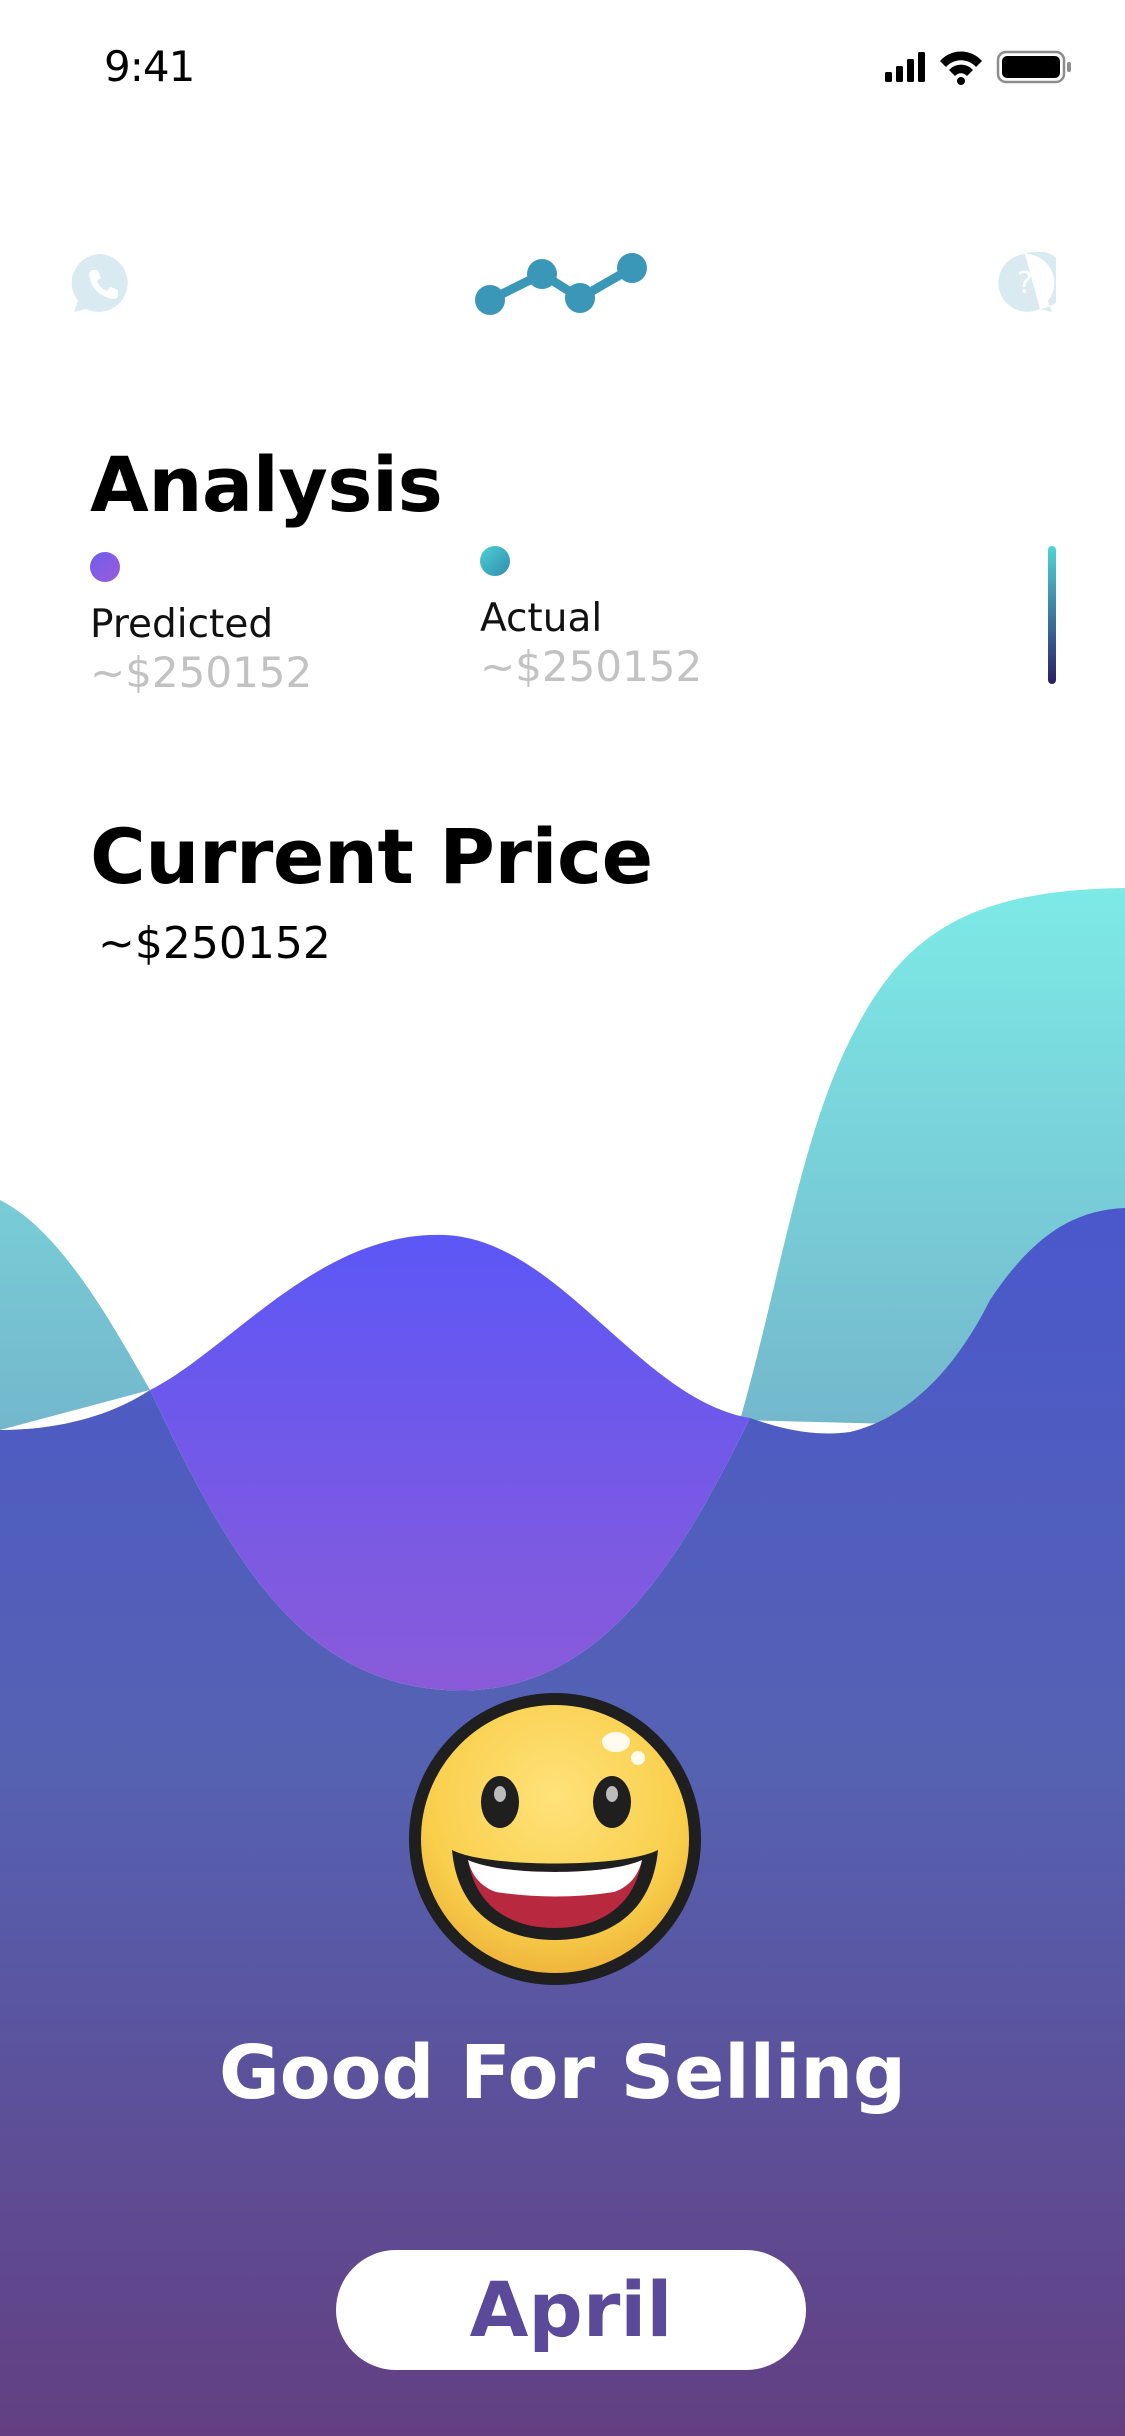  I want to click on current-price-title: Current Price, so click(371, 856).